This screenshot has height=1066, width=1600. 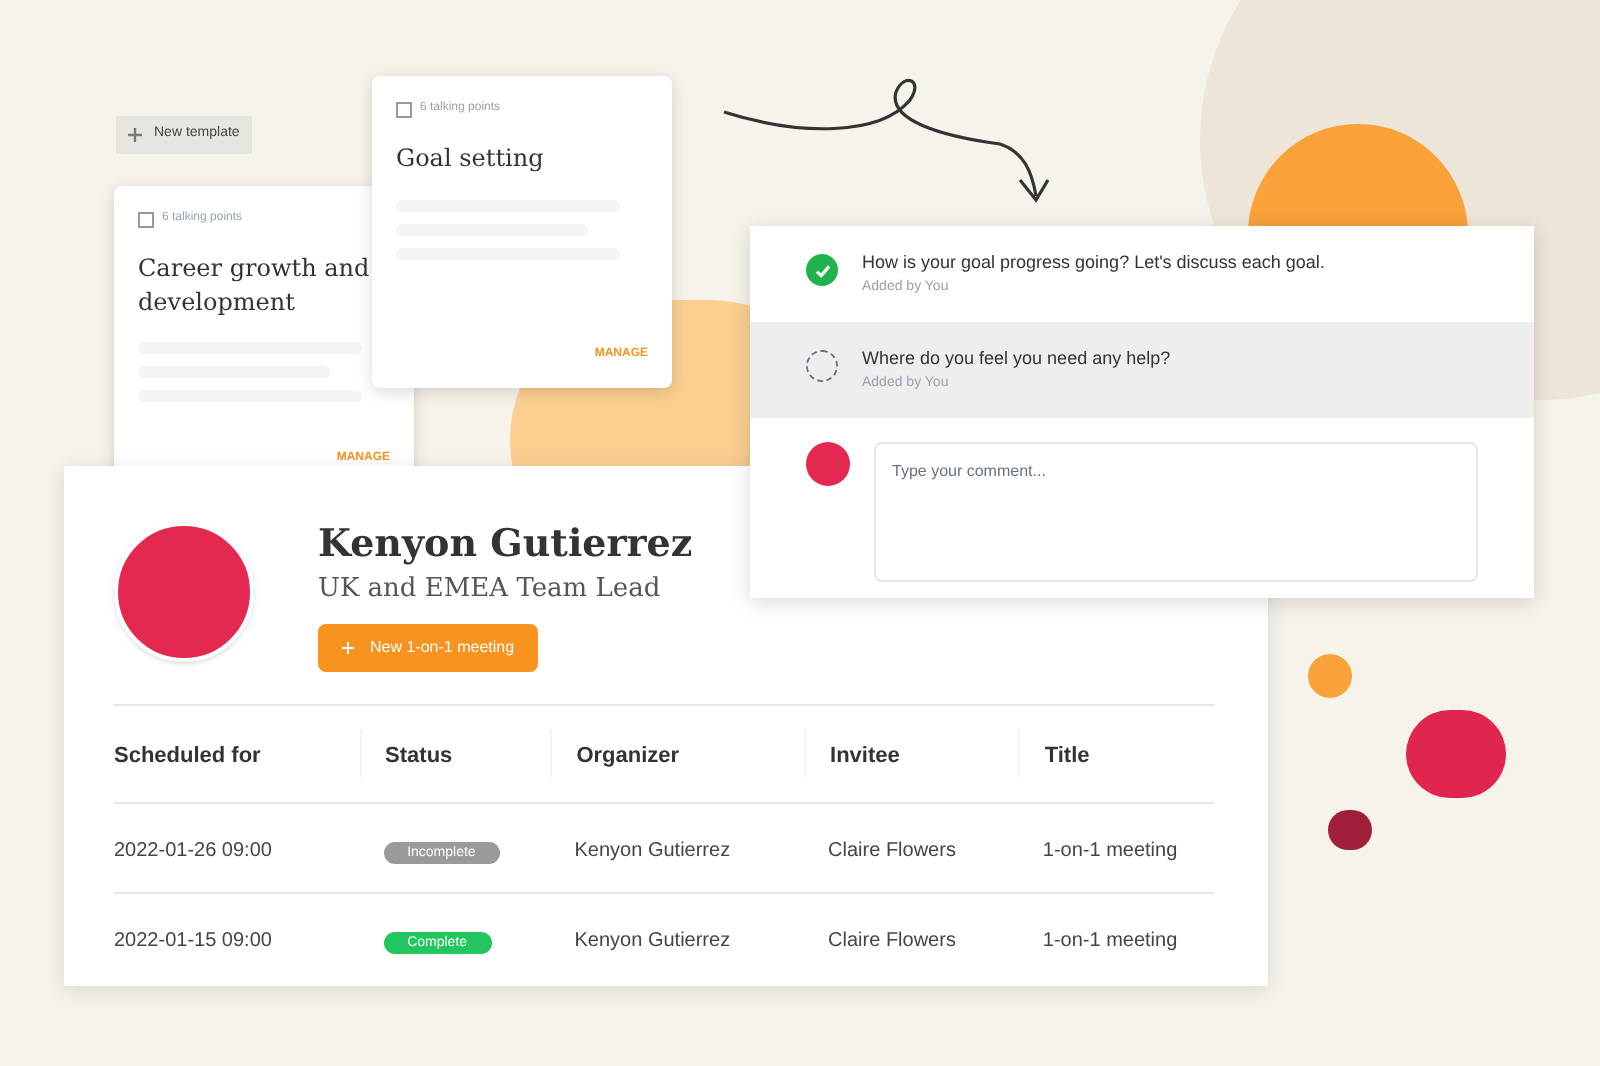 What do you see at coordinates (628, 756) in the screenshot?
I see `column-header: Organizer` at bounding box center [628, 756].